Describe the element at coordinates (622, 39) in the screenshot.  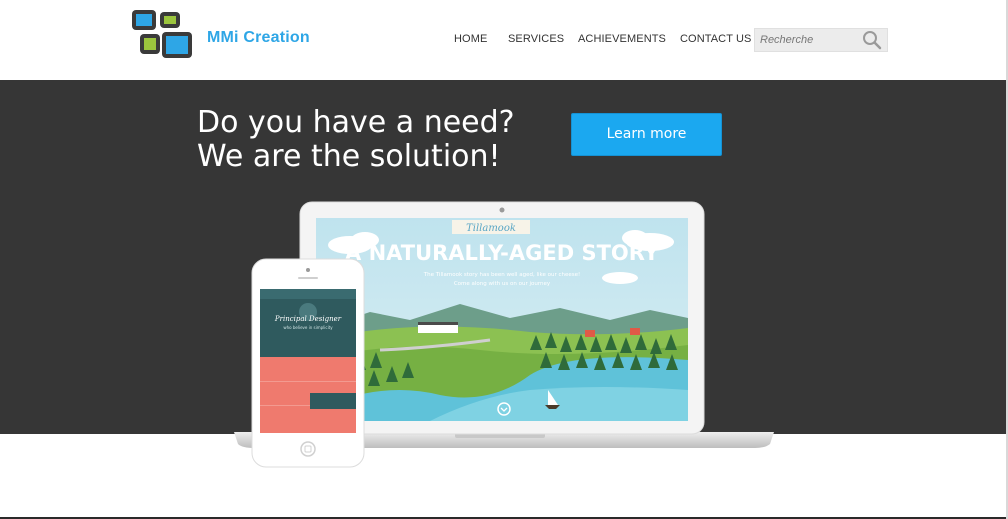
I see `nav-achievements: ACHIEVEMENTS` at that location.